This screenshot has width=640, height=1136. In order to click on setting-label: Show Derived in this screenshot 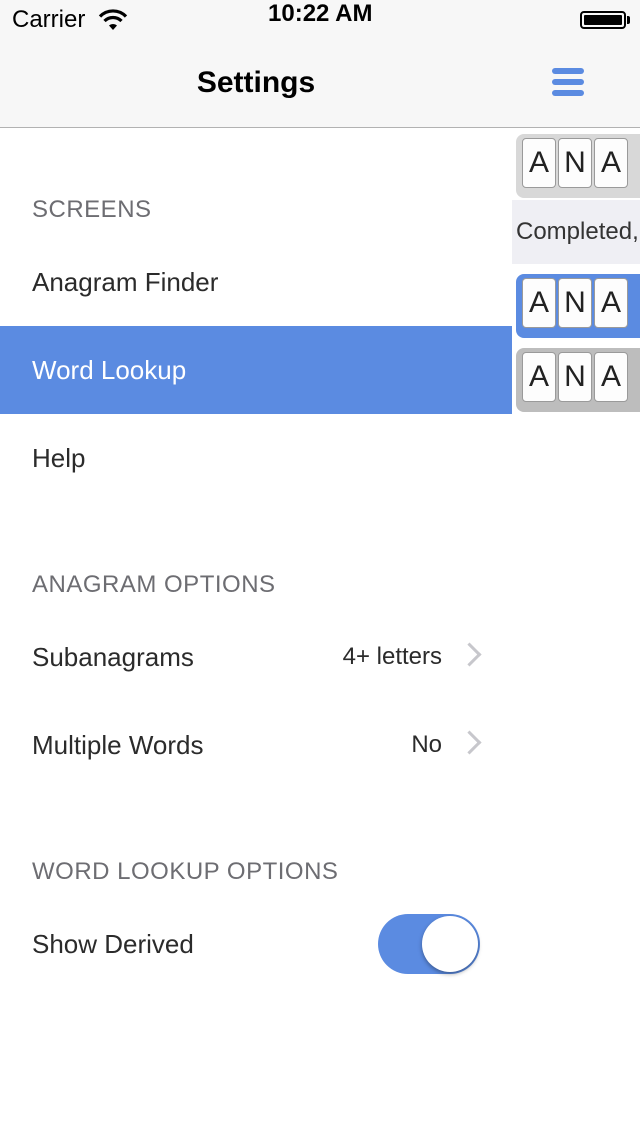, I will do `click(113, 944)`.